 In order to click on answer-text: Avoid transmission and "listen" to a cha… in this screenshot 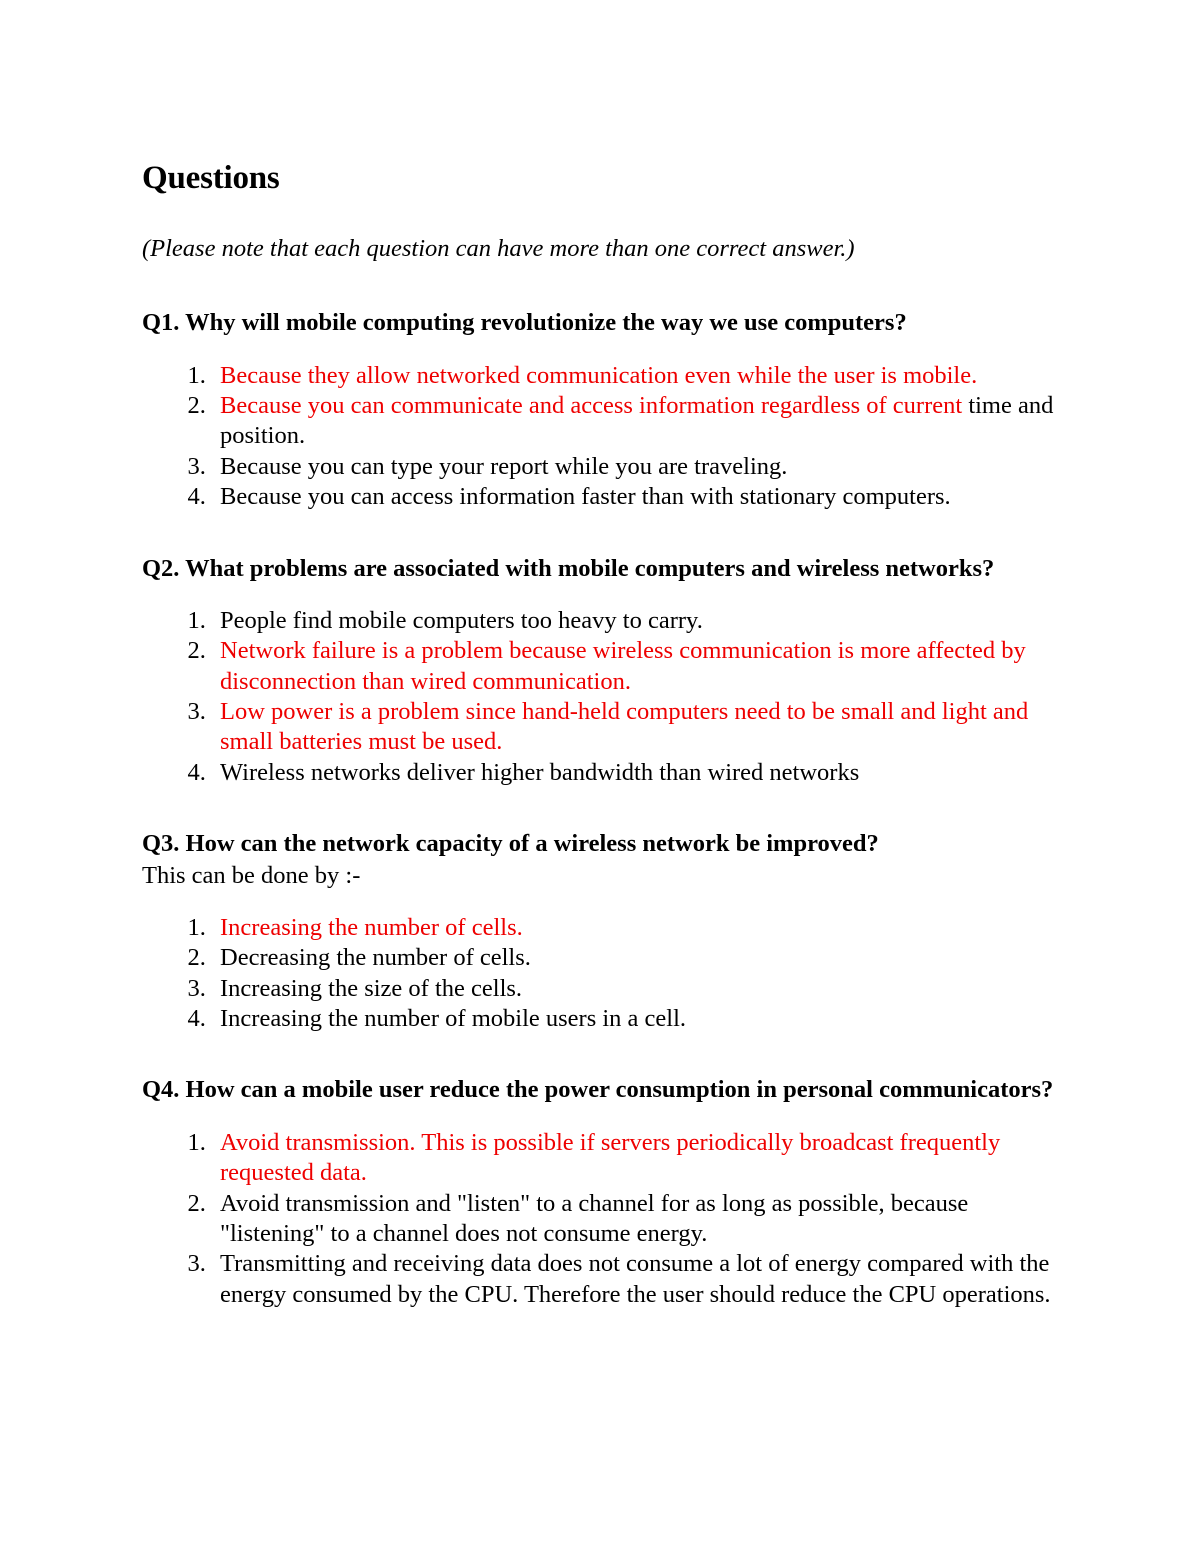, I will do `click(594, 1218)`.